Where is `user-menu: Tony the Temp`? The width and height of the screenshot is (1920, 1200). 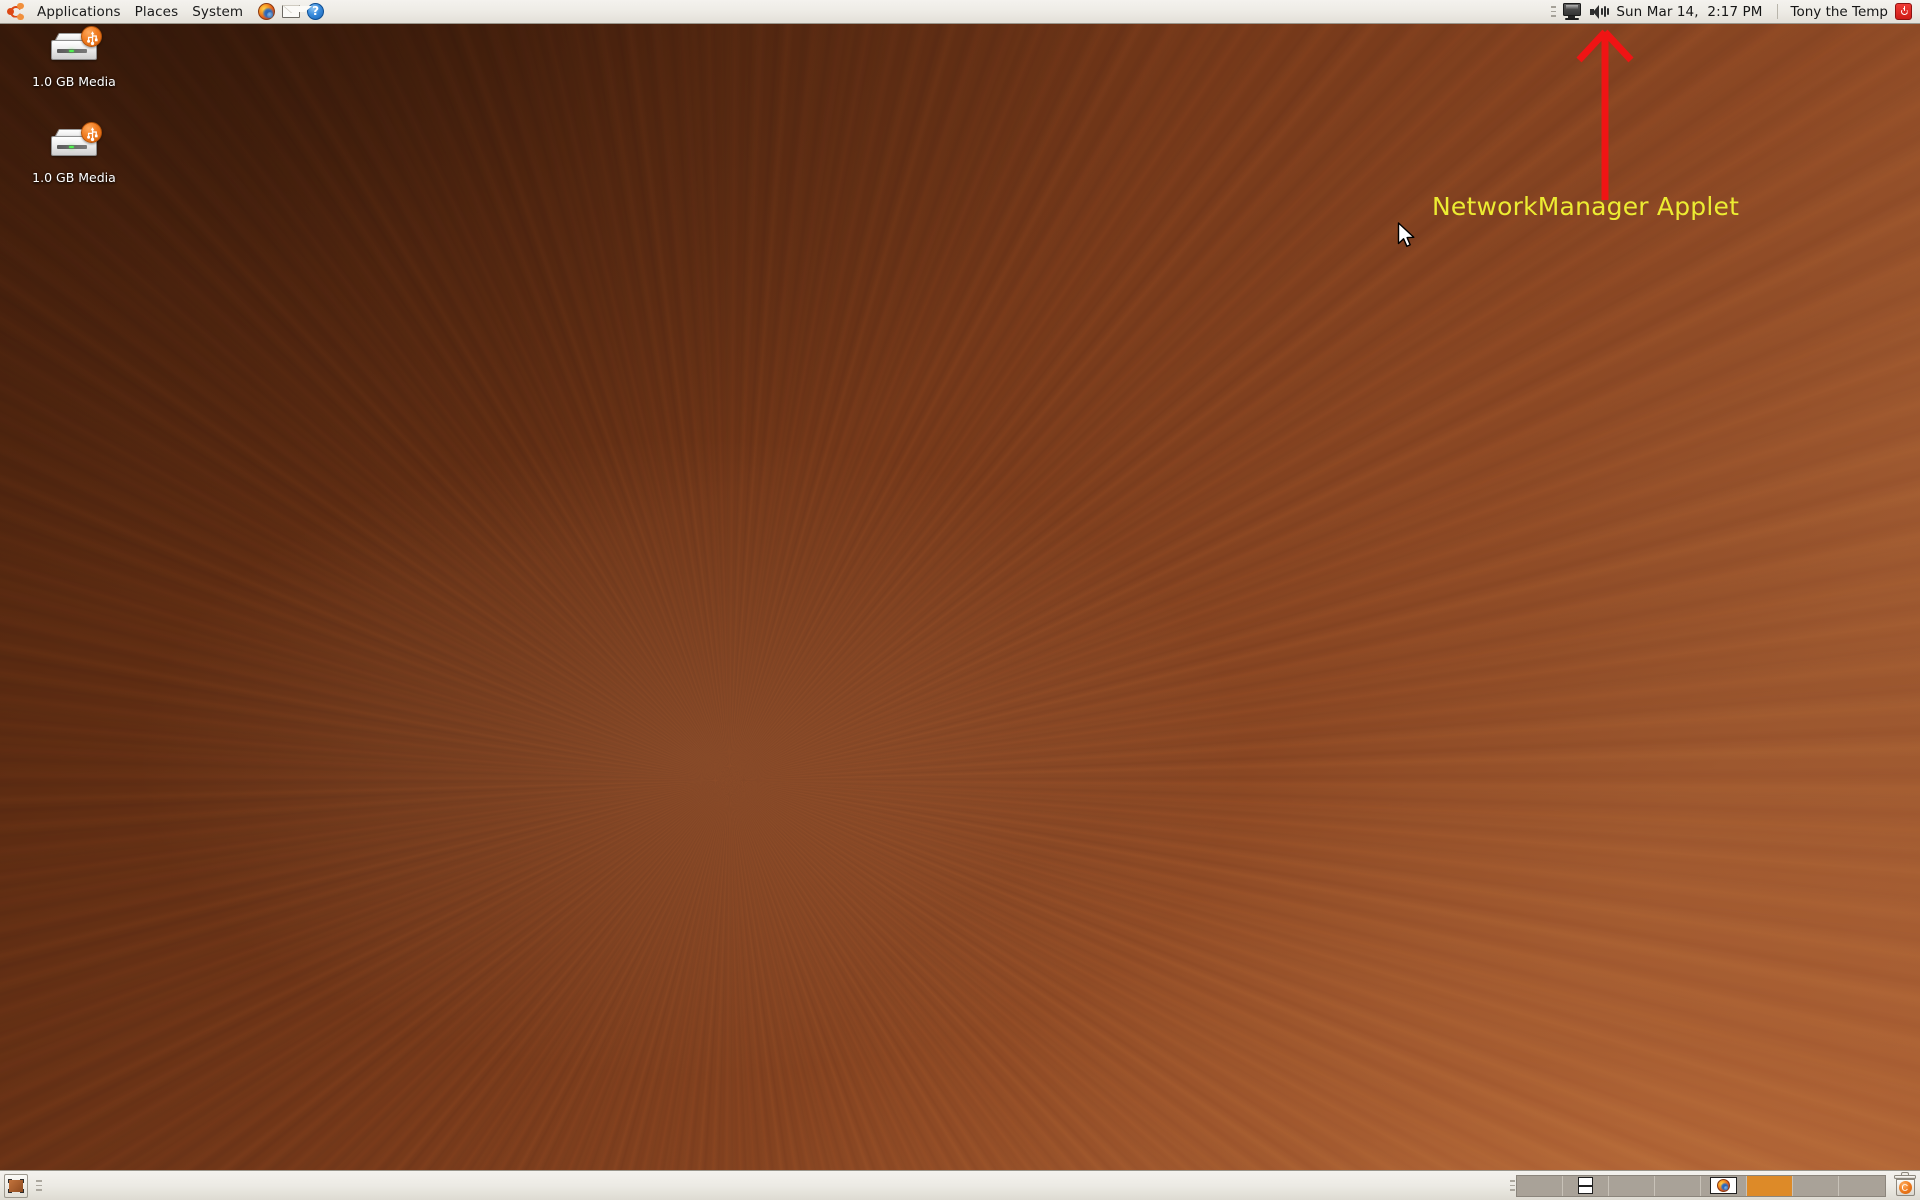 user-menu: Tony the Temp is located at coordinates (1839, 12).